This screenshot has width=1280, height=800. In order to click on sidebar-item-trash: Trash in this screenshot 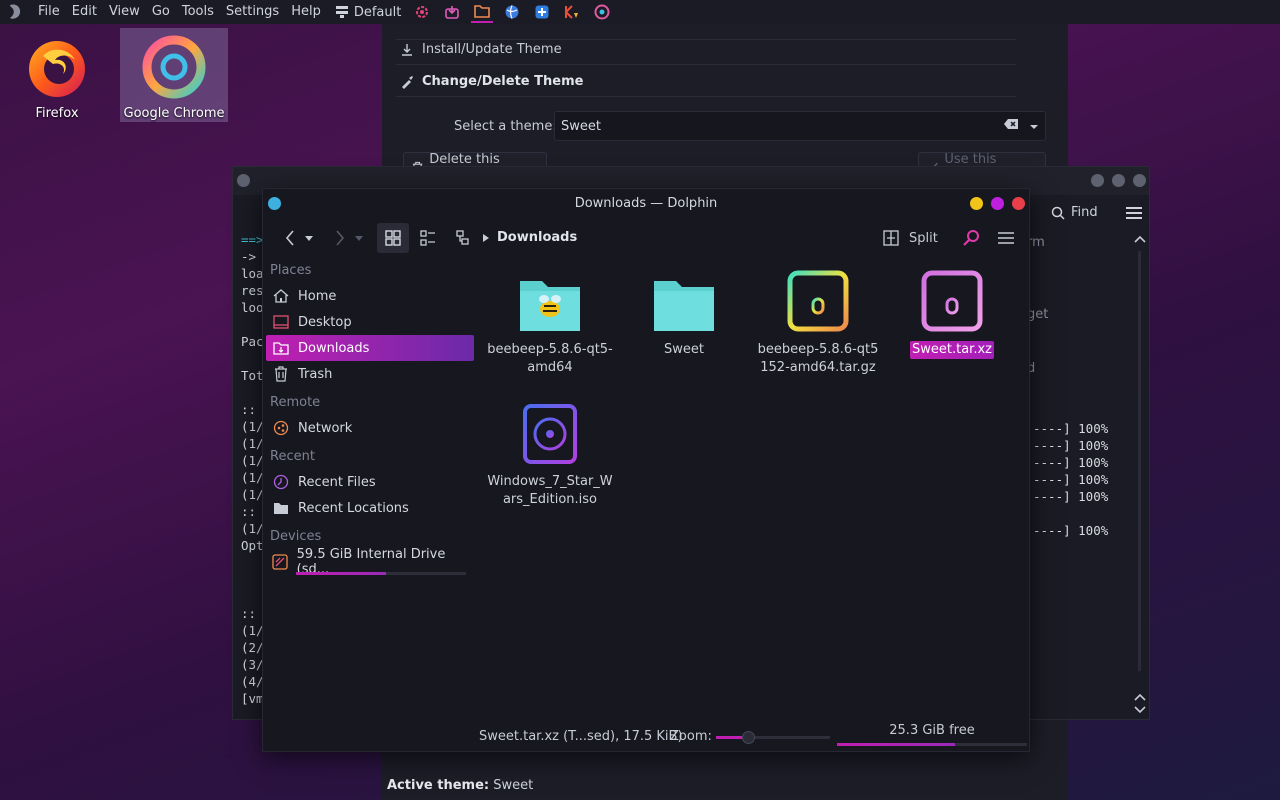, I will do `click(370, 374)`.